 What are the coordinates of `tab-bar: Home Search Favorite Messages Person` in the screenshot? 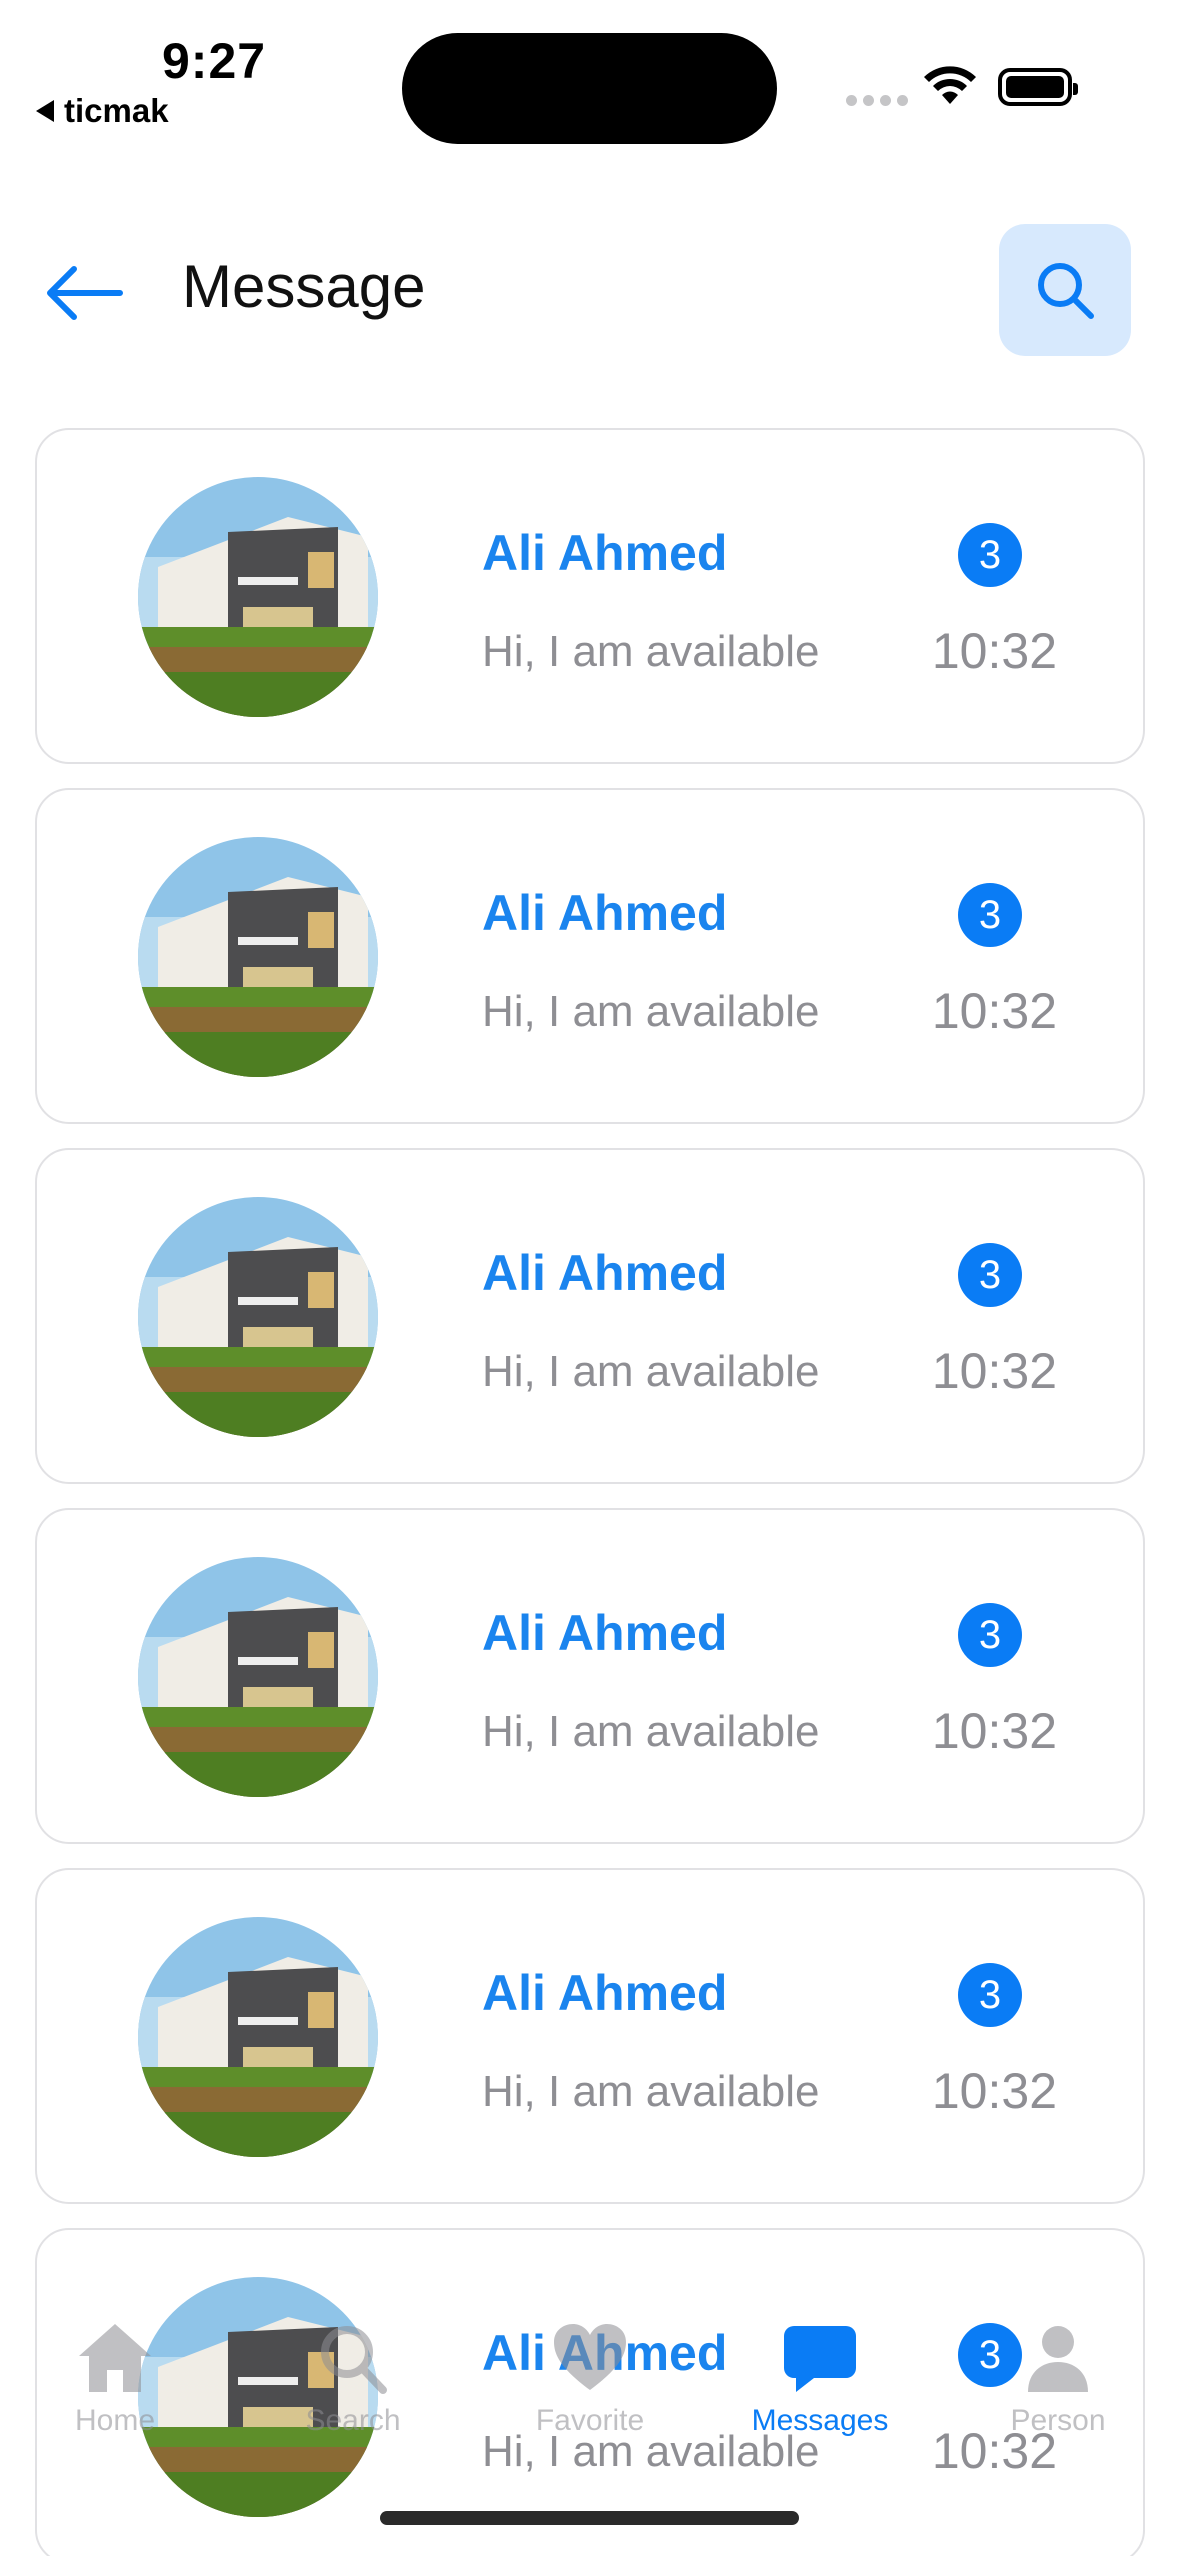 It's located at (589, 2390).